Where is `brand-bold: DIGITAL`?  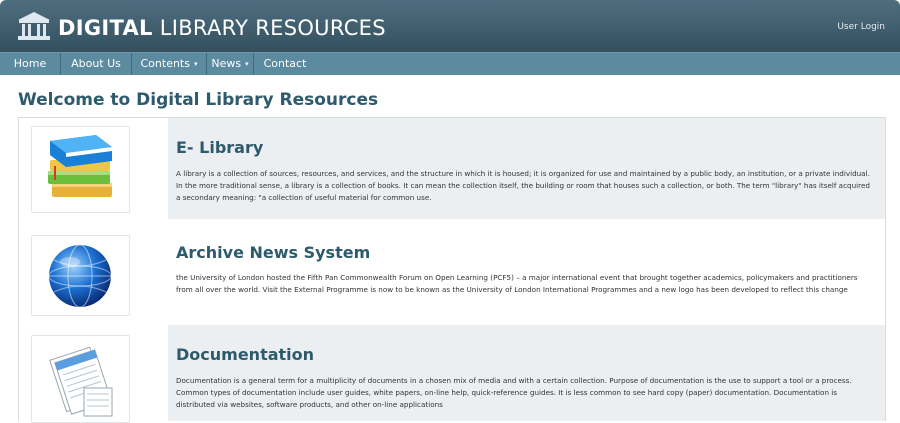
brand-bold: DIGITAL is located at coordinates (105, 28).